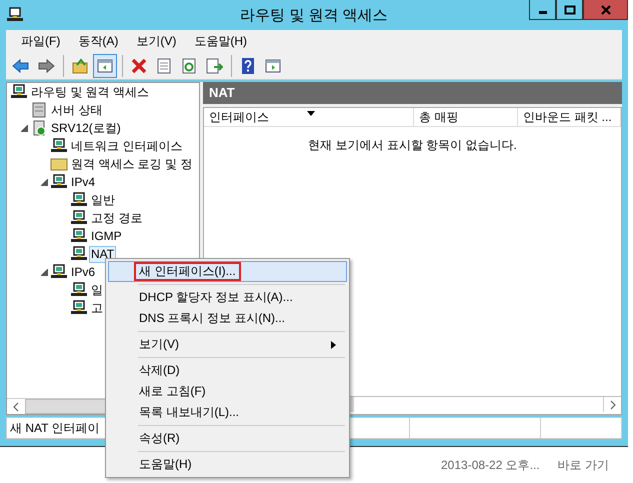 The width and height of the screenshot is (633, 483). Describe the element at coordinates (16, 407) in the screenshot. I see `scroll-left-icon` at that location.